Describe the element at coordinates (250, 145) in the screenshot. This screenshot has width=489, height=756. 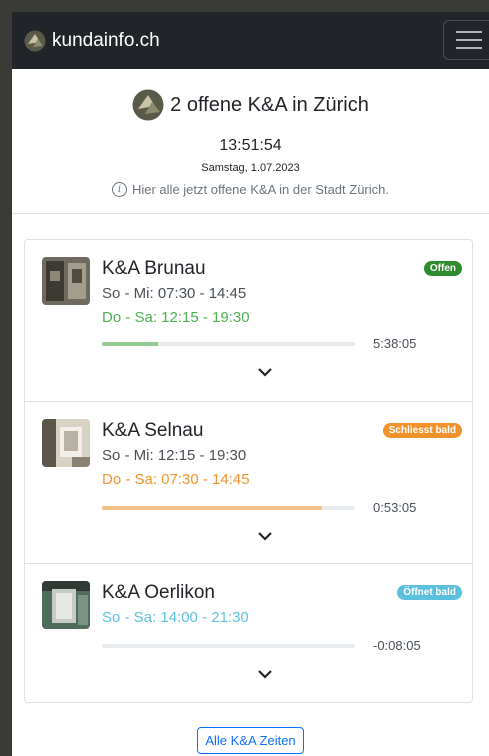
I see `current-time: 13:51:54` at that location.